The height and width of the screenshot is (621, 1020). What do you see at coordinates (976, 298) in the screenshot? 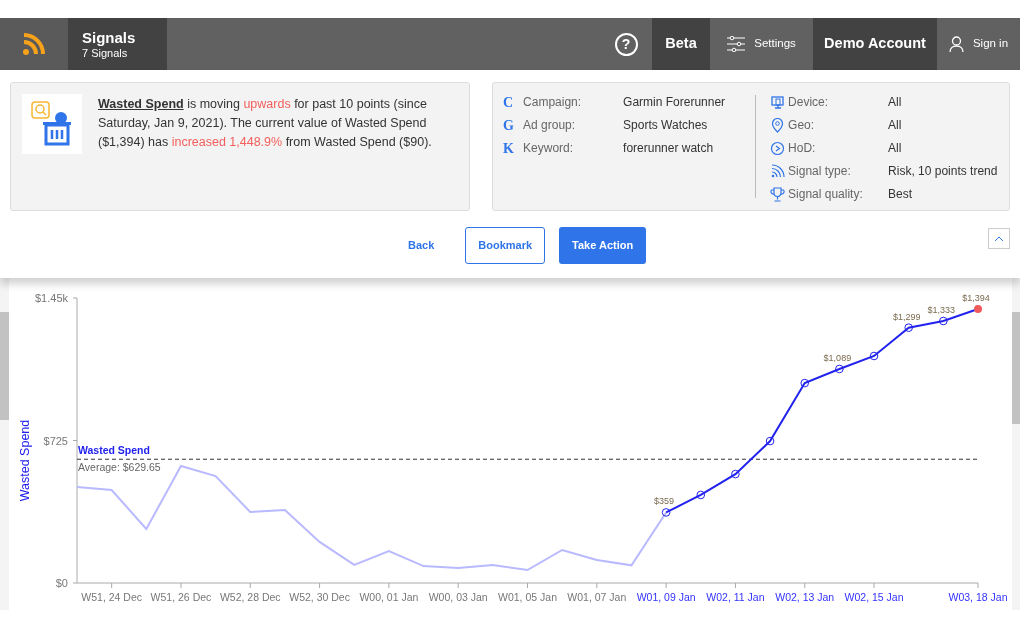
I see `data-label: $1,394` at bounding box center [976, 298].